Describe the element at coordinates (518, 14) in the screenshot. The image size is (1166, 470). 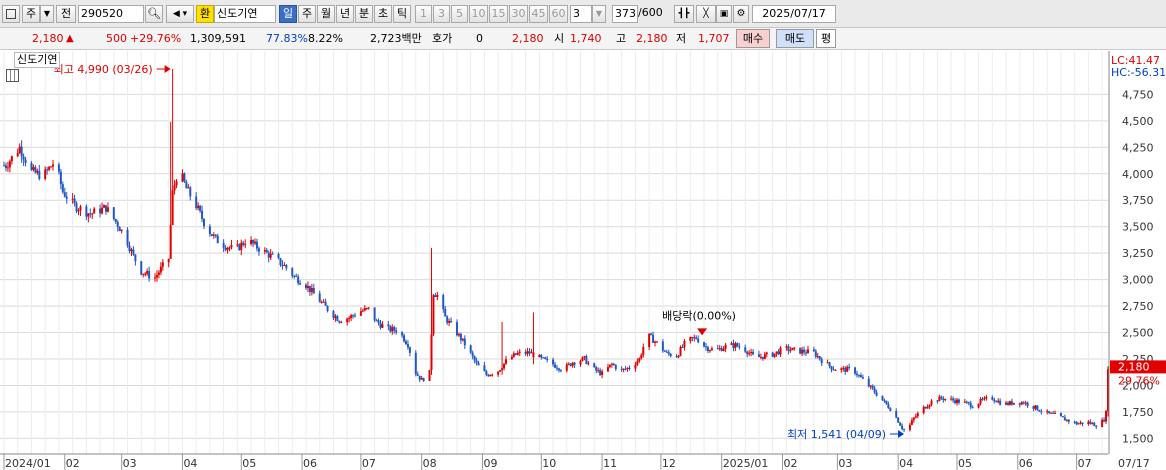
I see `interval-button-30: 30` at that location.